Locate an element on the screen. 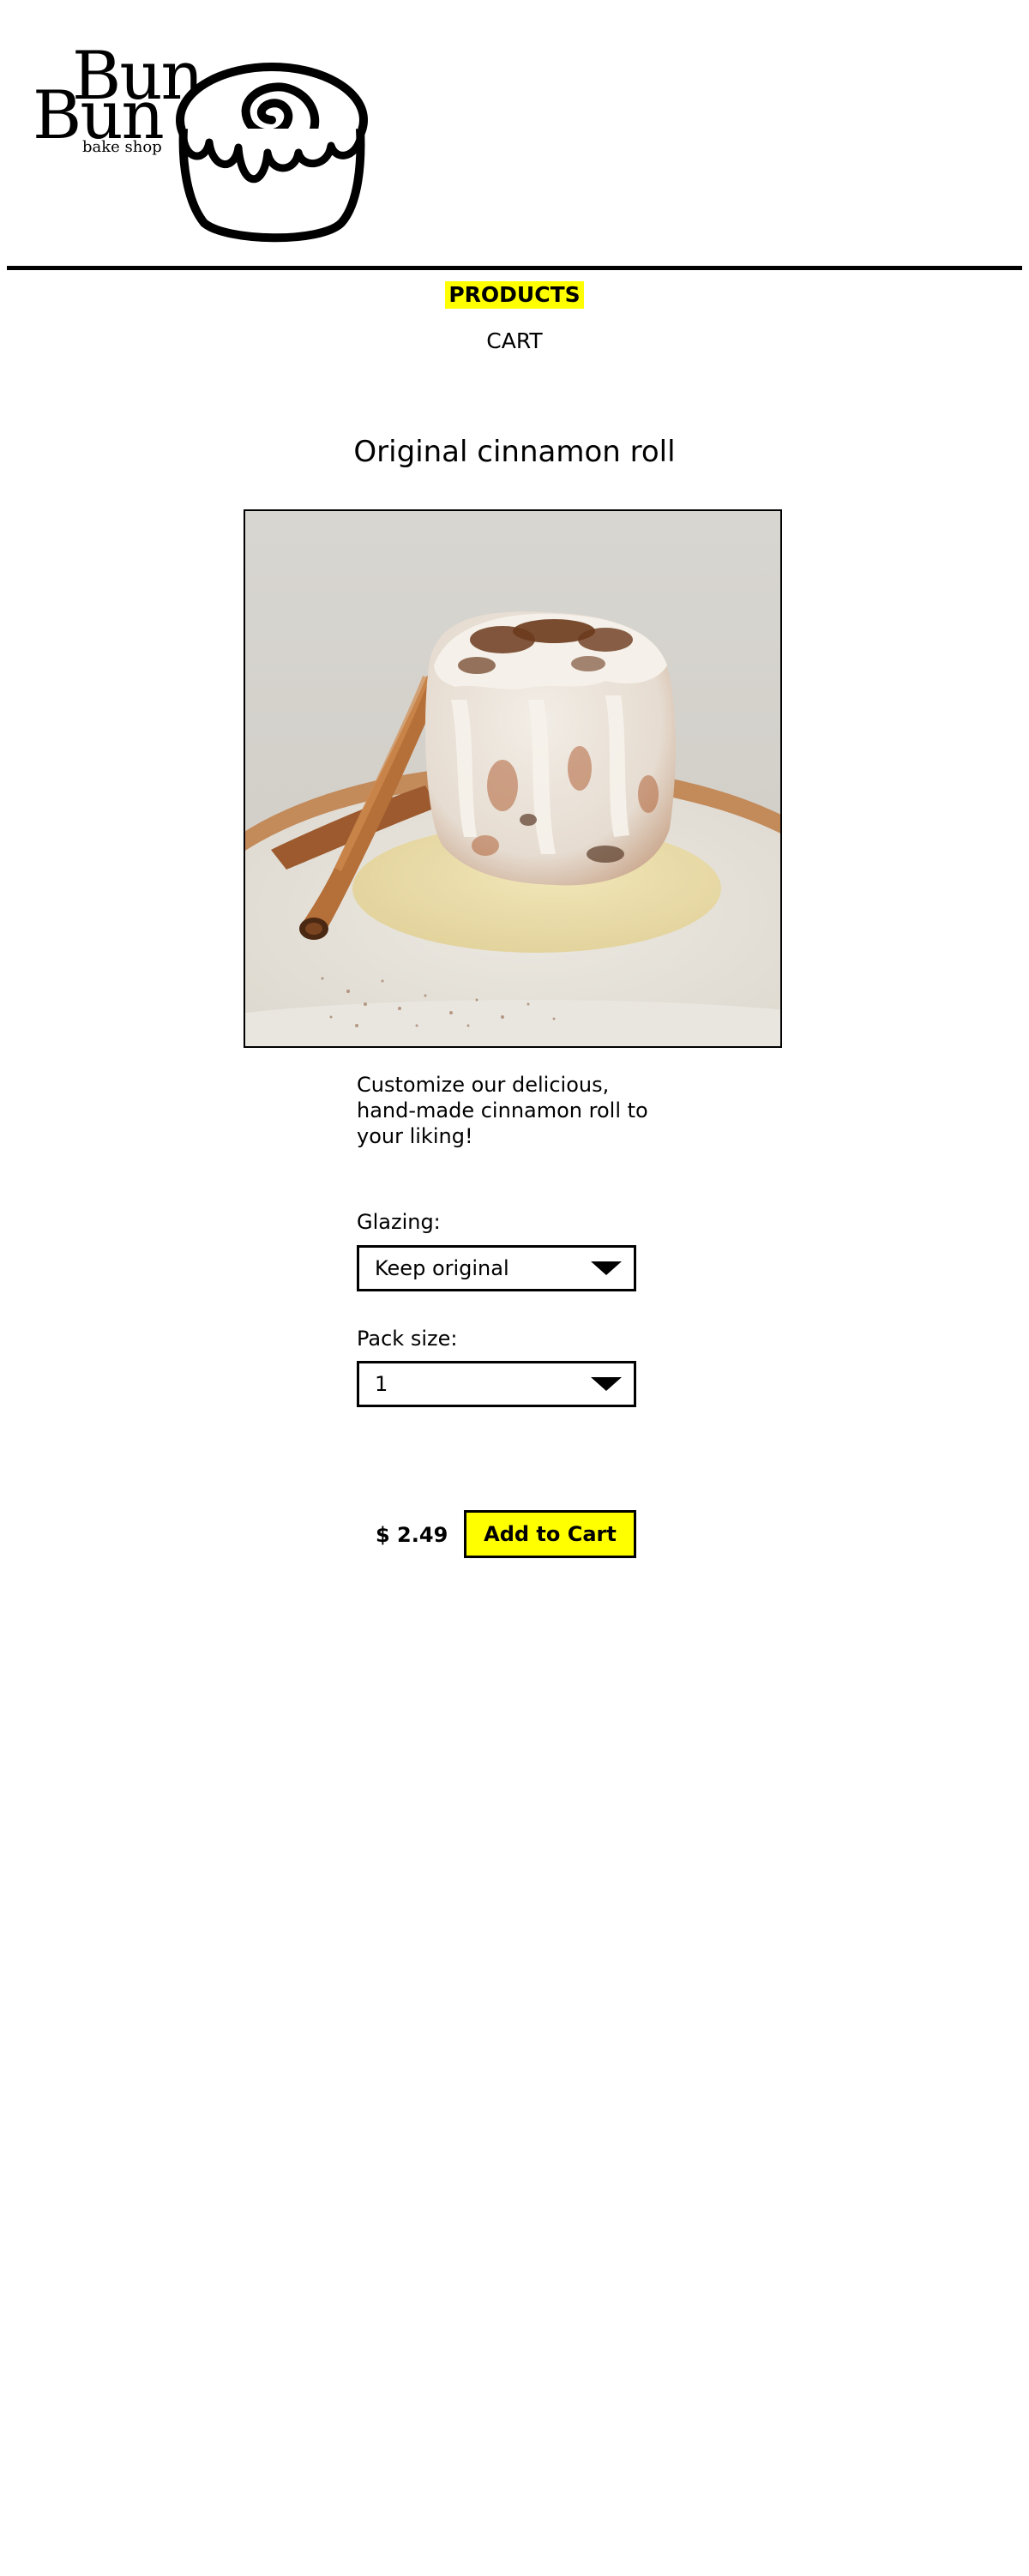 The width and height of the screenshot is (1029, 2576). logo-subtitle: bake shop is located at coordinates (122, 147).